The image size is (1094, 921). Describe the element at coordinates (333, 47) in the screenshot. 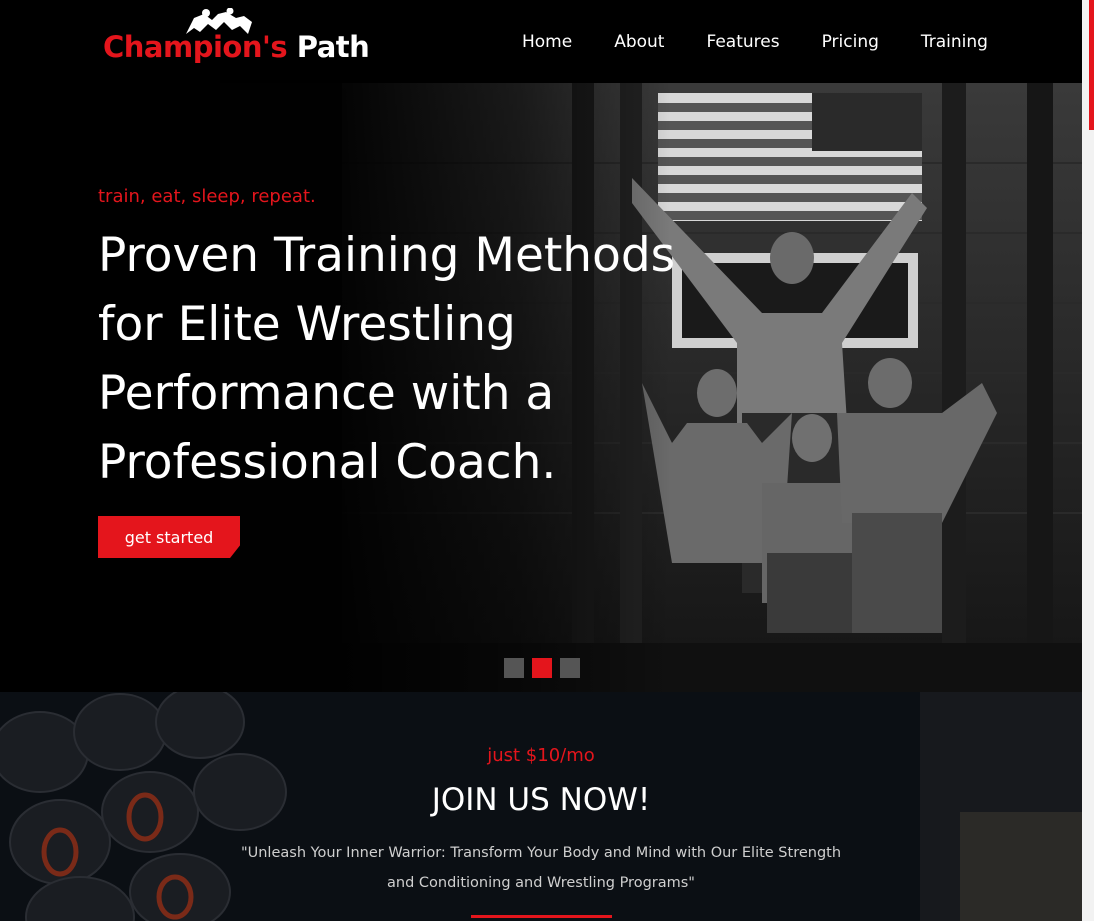

I see `brand-name-white: Path` at that location.